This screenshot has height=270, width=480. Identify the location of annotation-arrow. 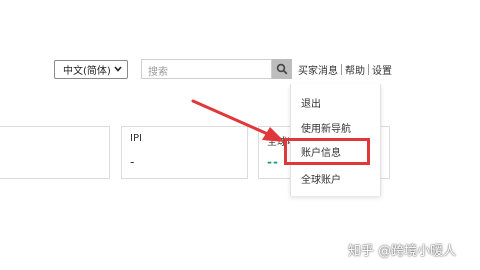
(238, 120).